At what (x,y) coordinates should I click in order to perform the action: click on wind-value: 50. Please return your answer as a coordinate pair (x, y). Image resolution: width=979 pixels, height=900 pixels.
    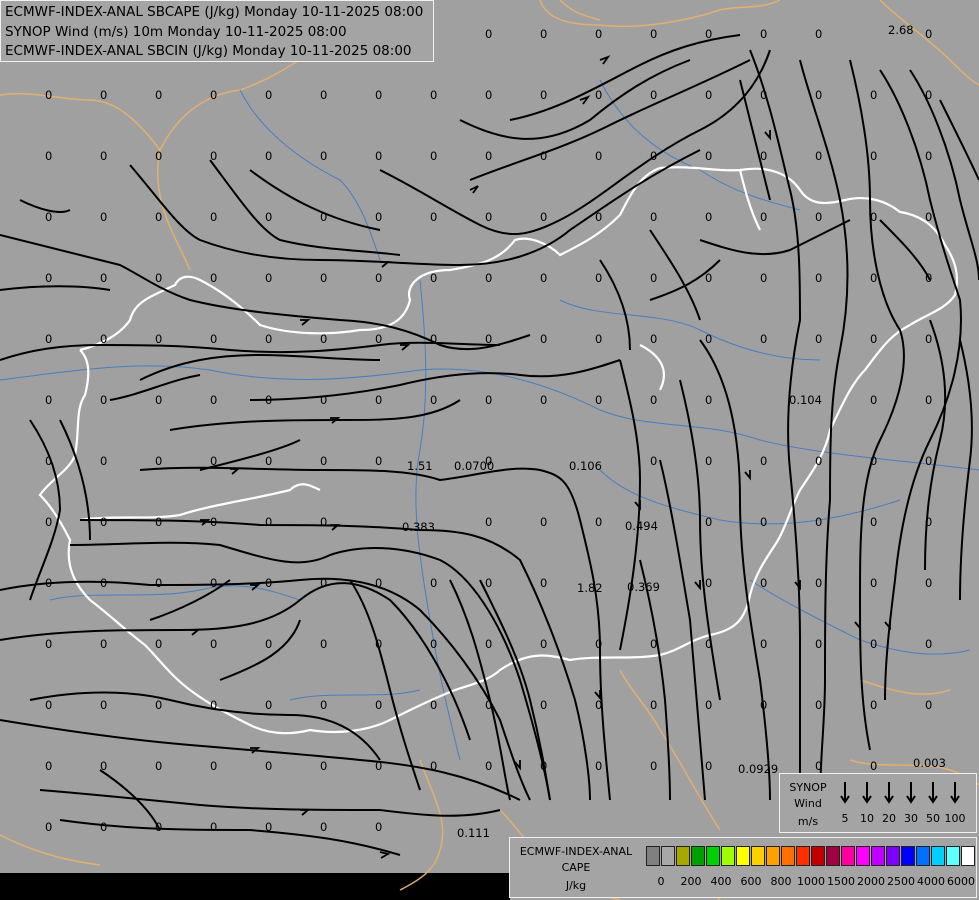
    Looking at the image, I should click on (933, 818).